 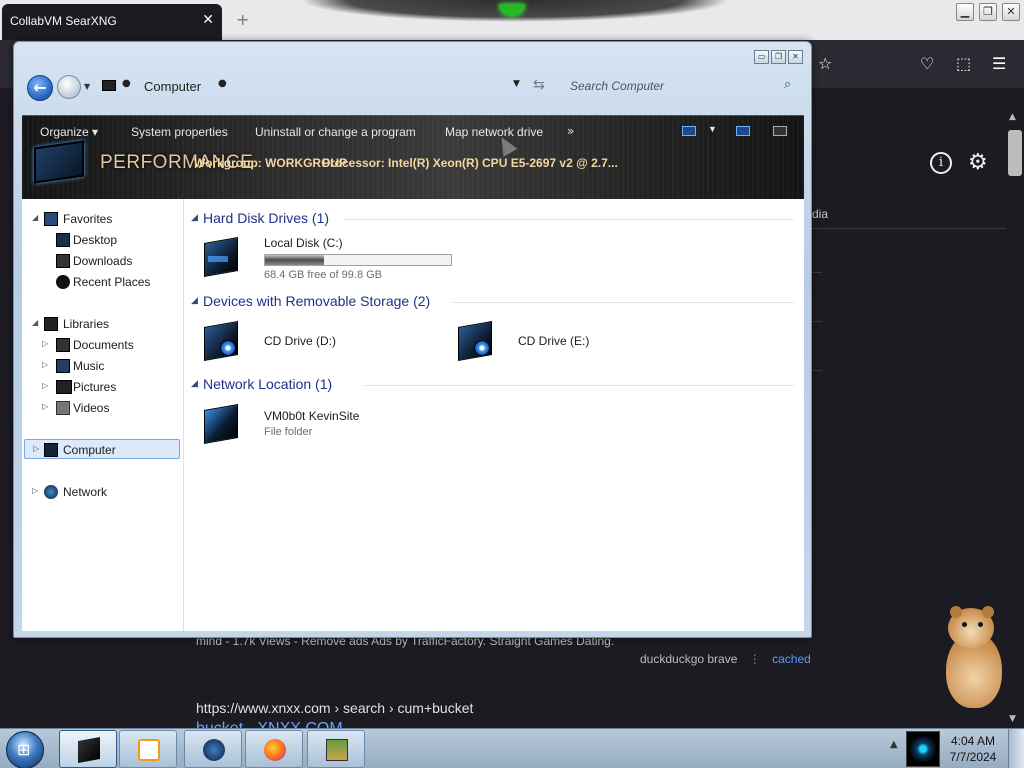 I want to click on nav-item-libraries: ◢ Libraries, so click(x=103, y=324).